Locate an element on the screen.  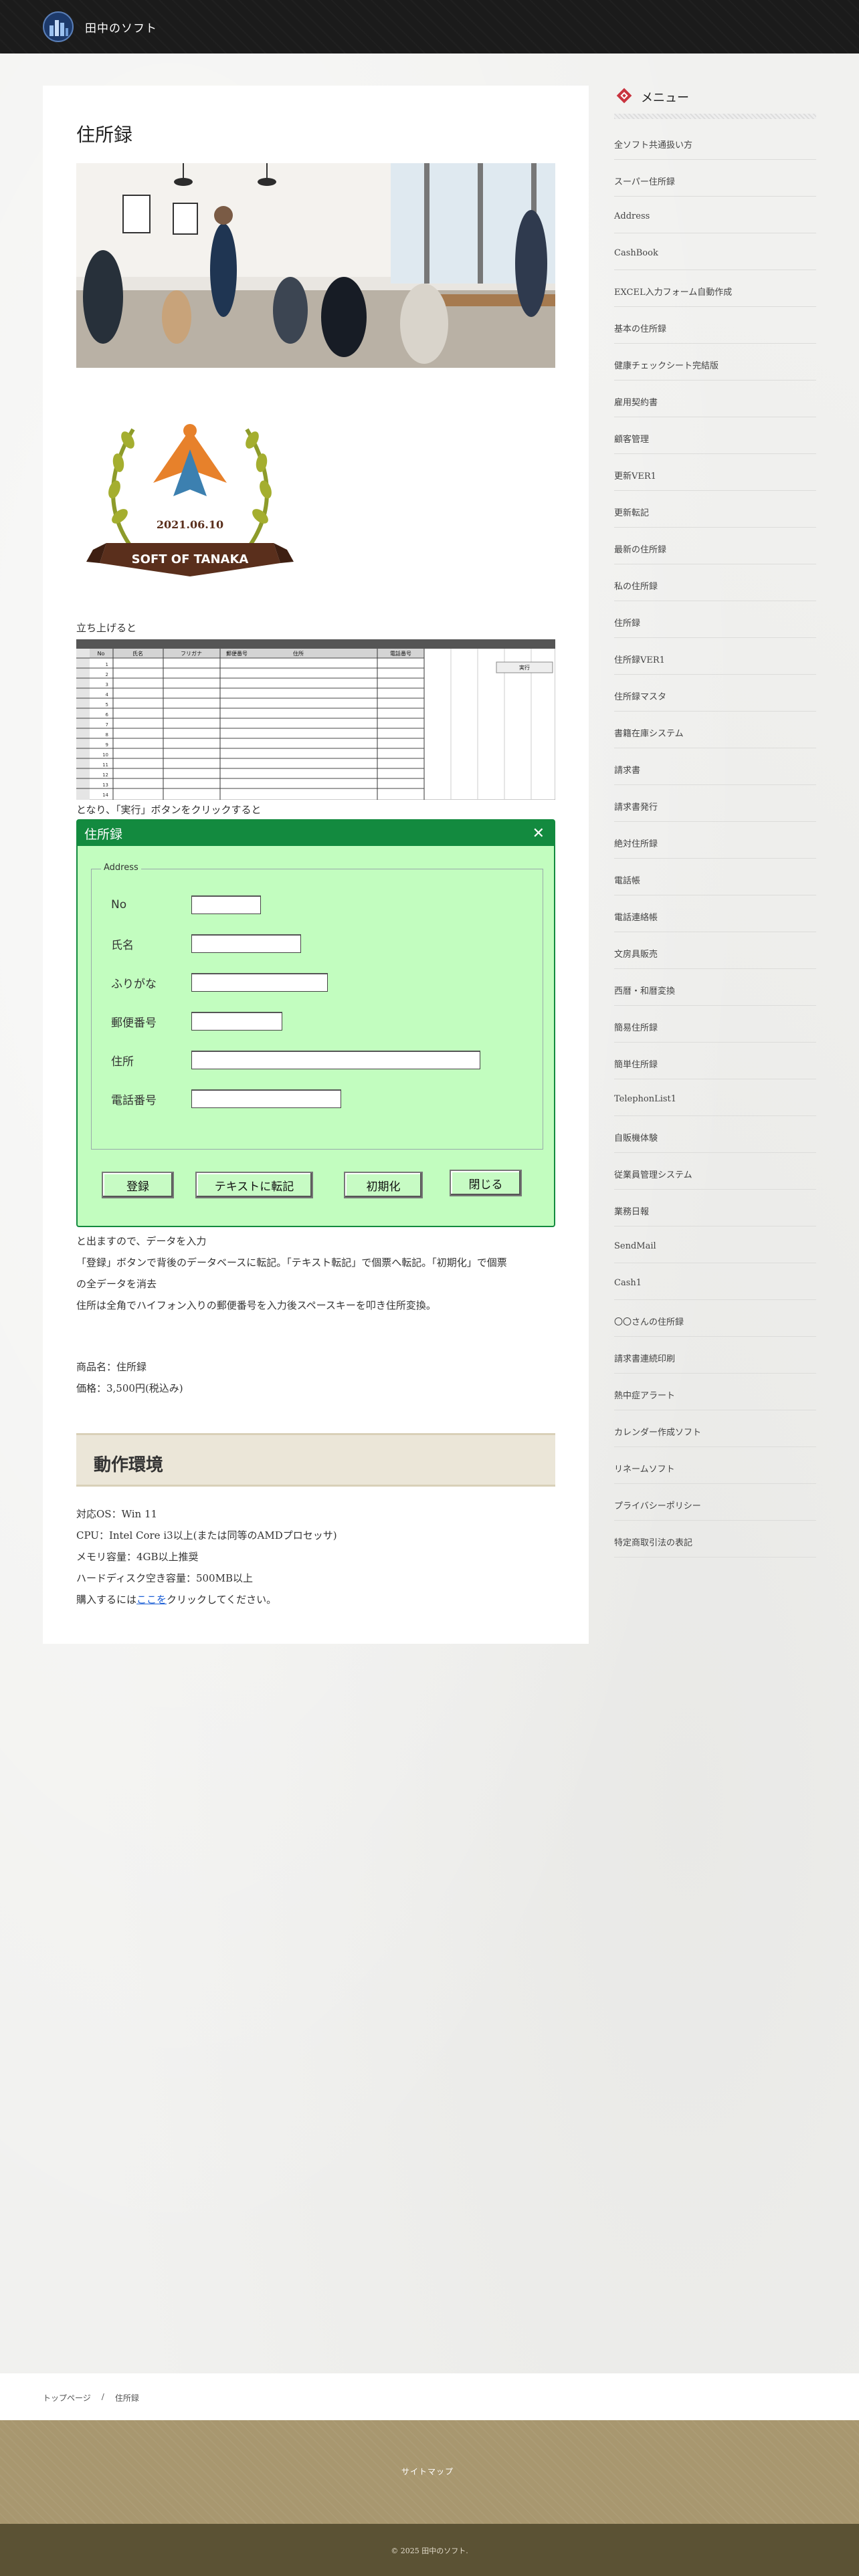
sheet-row-number: 5 is located at coordinates (107, 705).